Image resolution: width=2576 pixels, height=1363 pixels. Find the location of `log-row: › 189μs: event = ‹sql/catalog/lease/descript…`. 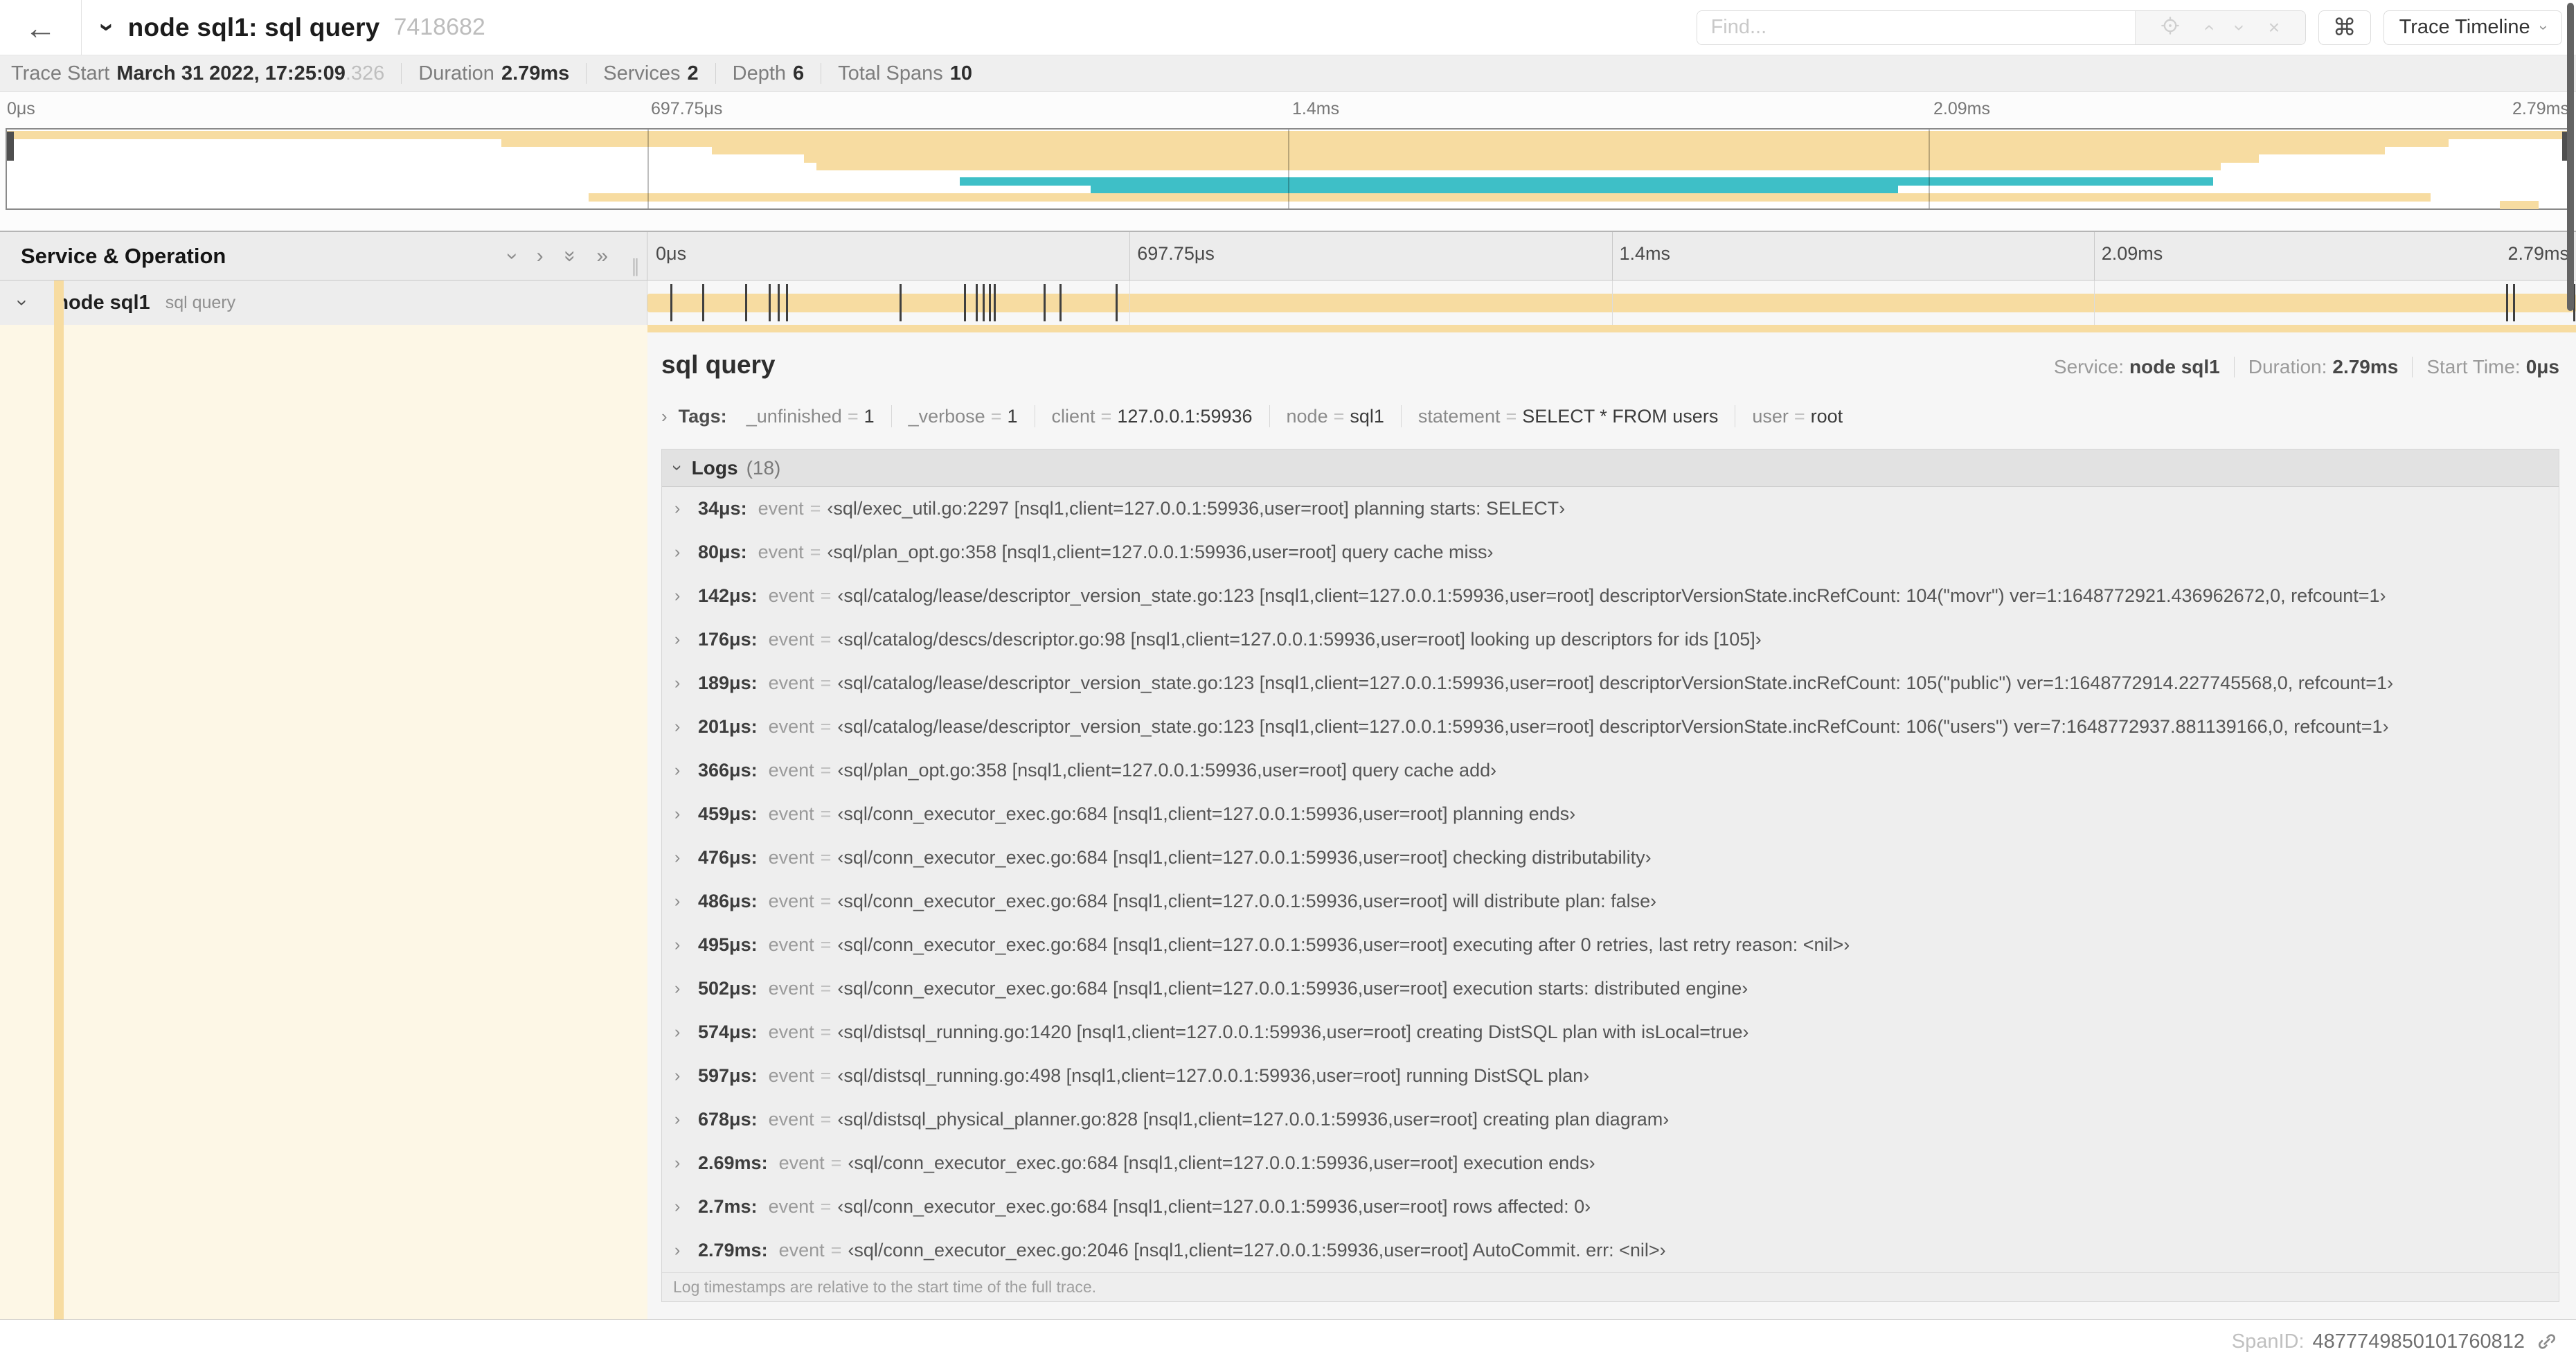

log-row: › 189μs: event = ‹sql/catalog/lease/descript… is located at coordinates (1611, 683).